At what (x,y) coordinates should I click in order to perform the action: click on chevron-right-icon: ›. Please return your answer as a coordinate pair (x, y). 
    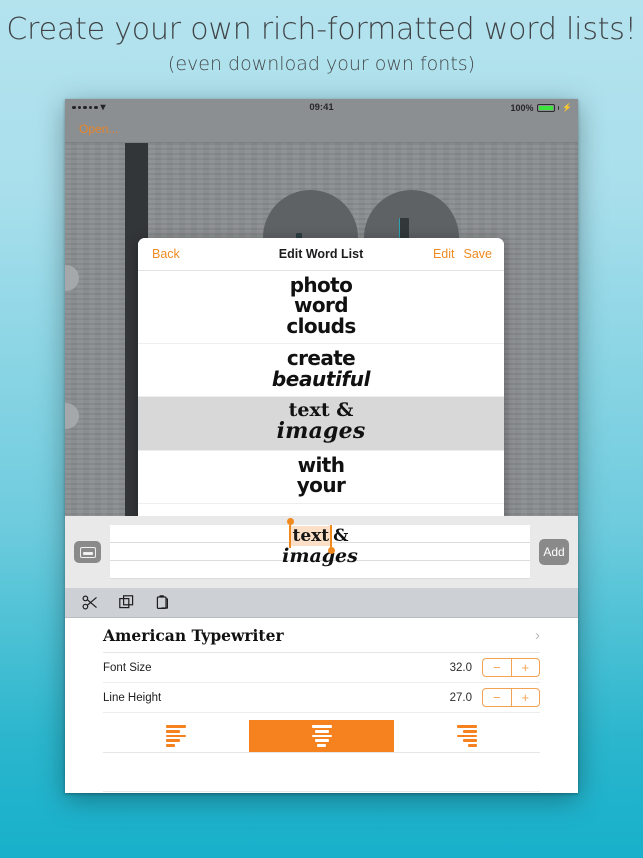
    Looking at the image, I should click on (537, 635).